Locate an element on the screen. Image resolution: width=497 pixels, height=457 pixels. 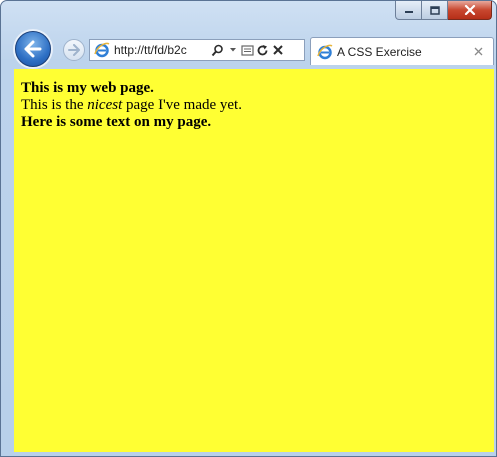
text-prefix: This is the is located at coordinates (54, 105).